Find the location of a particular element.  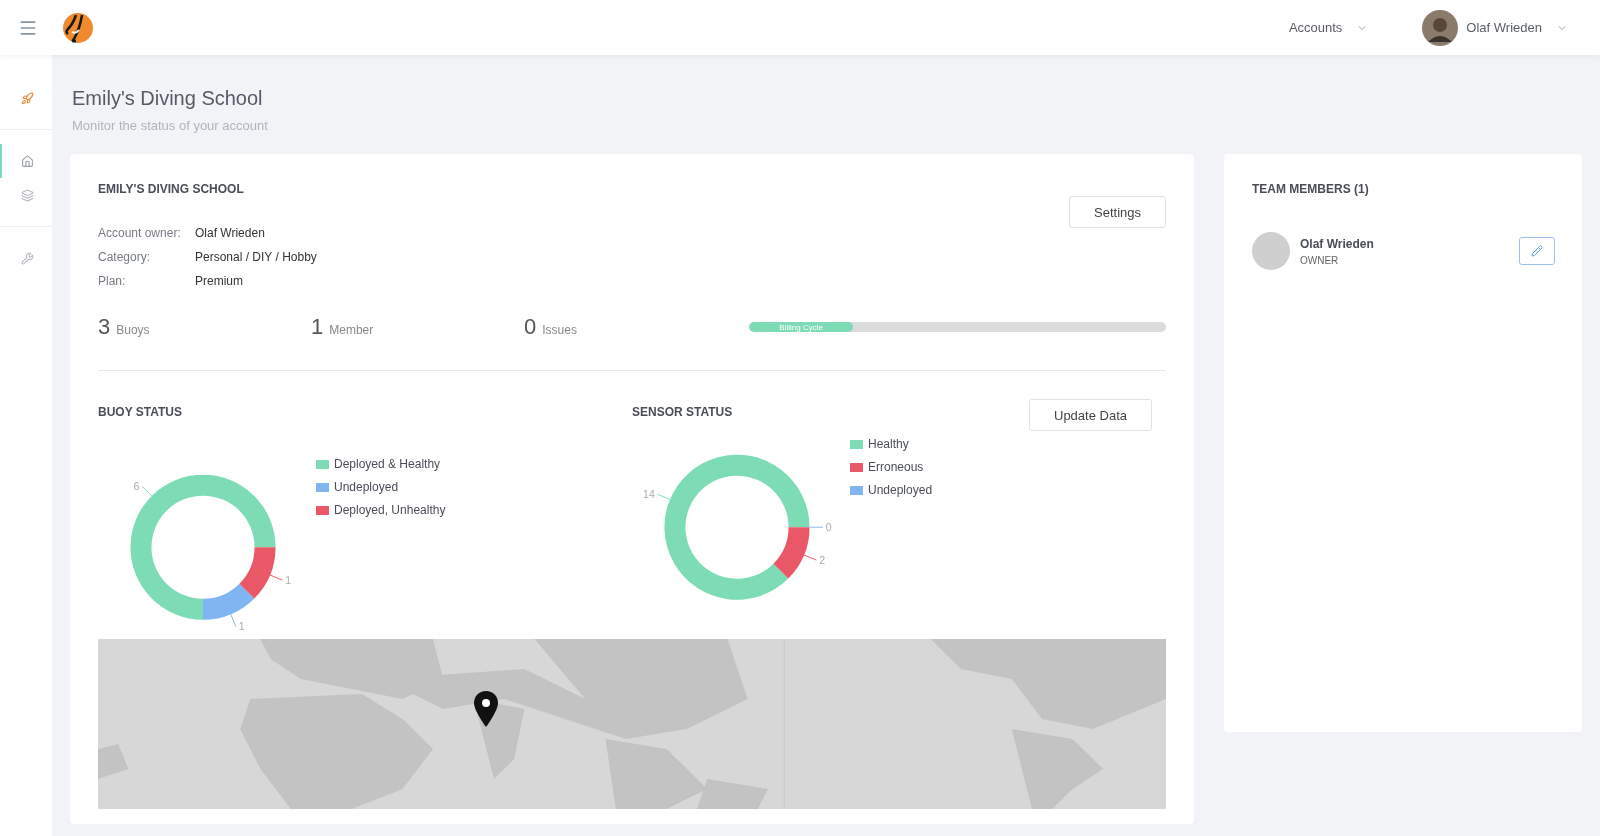

member-role: OWNER is located at coordinates (1320, 260).